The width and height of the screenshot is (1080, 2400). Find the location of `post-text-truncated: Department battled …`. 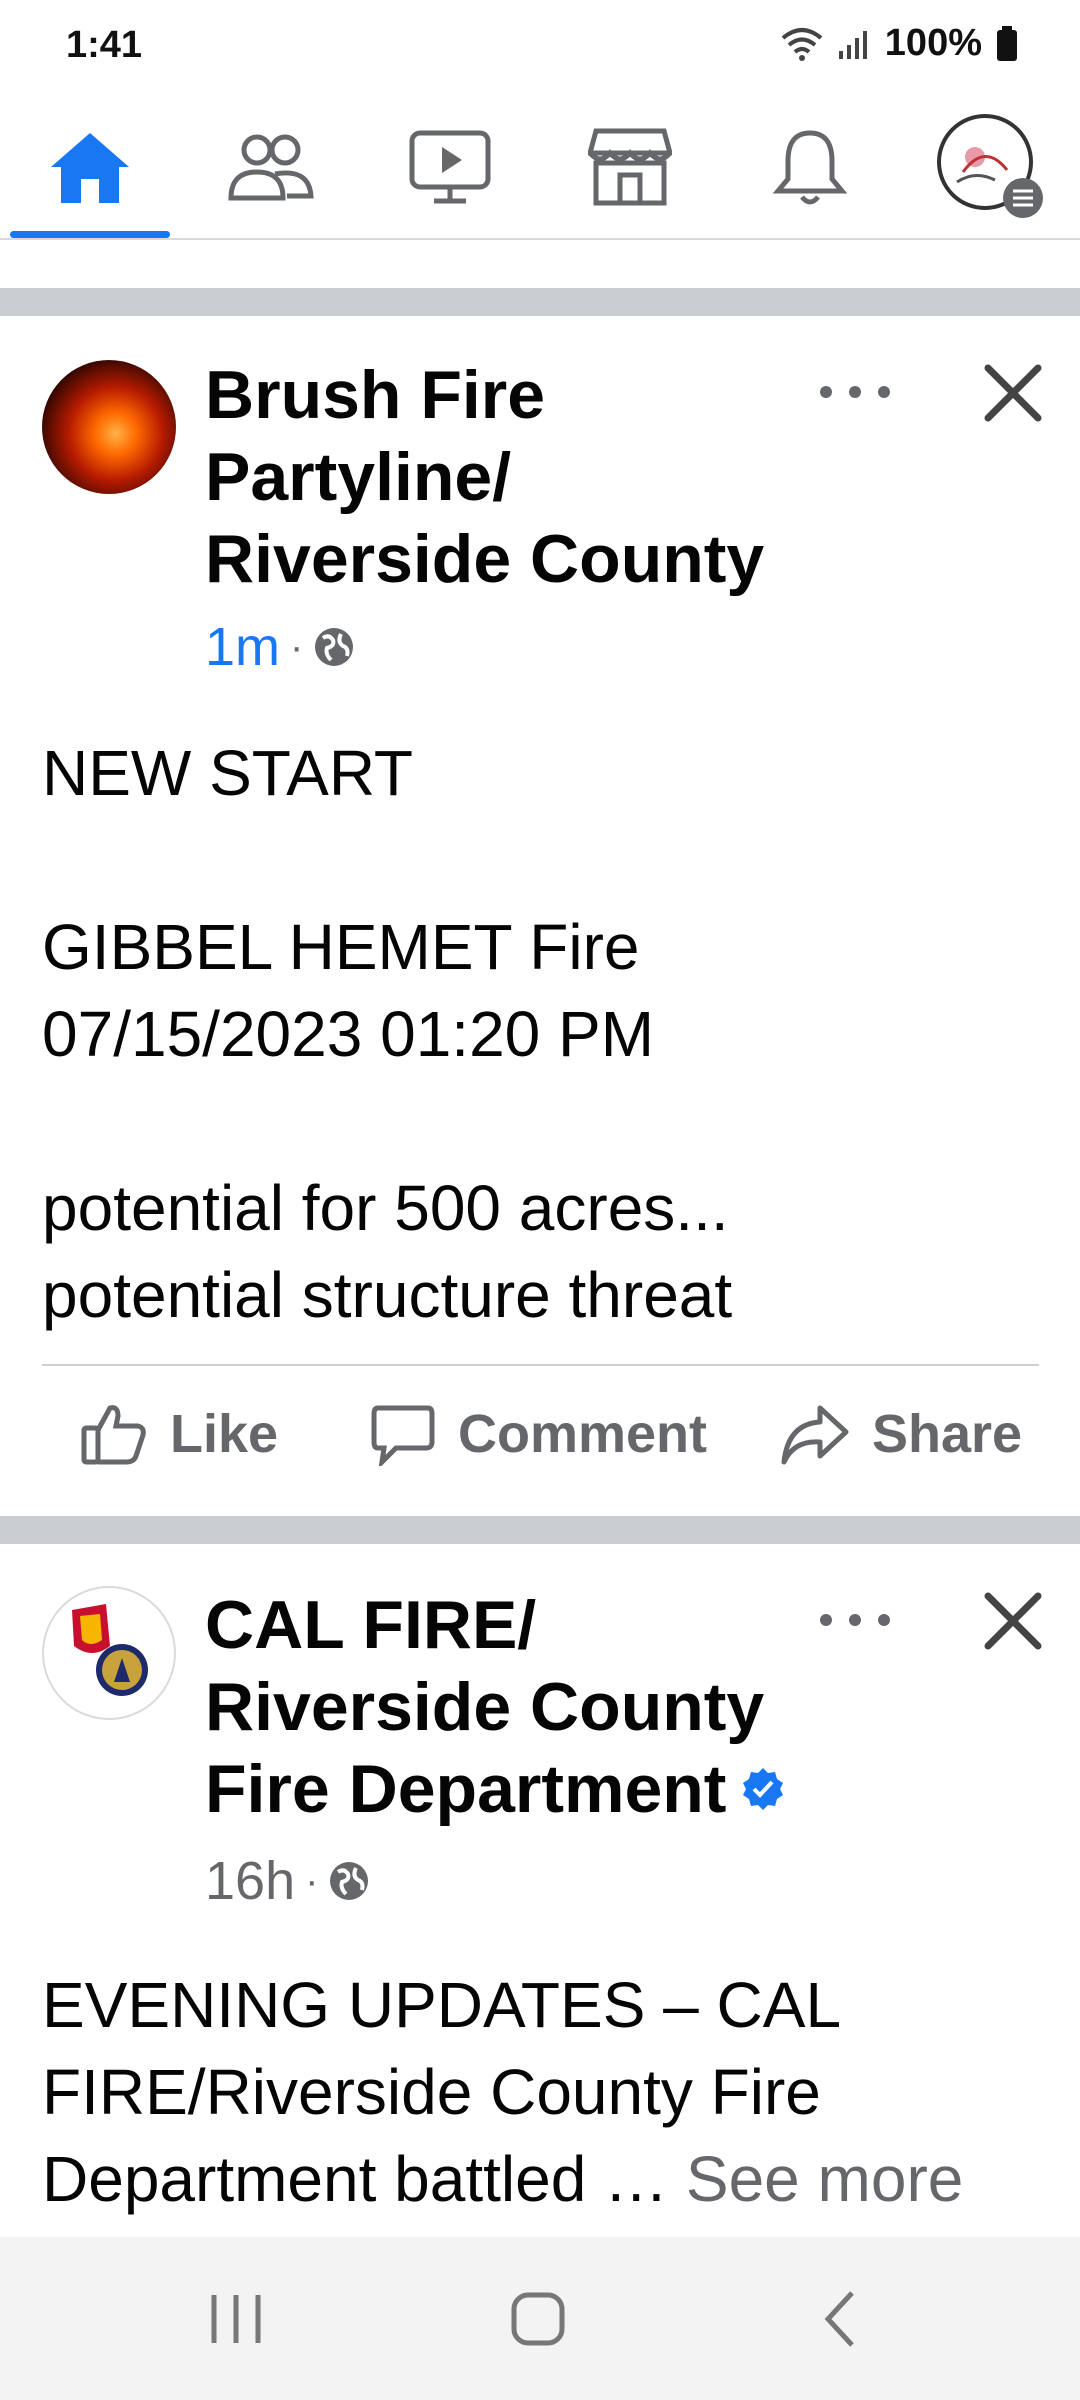

post-text-truncated: Department battled … is located at coordinates (355, 2179).